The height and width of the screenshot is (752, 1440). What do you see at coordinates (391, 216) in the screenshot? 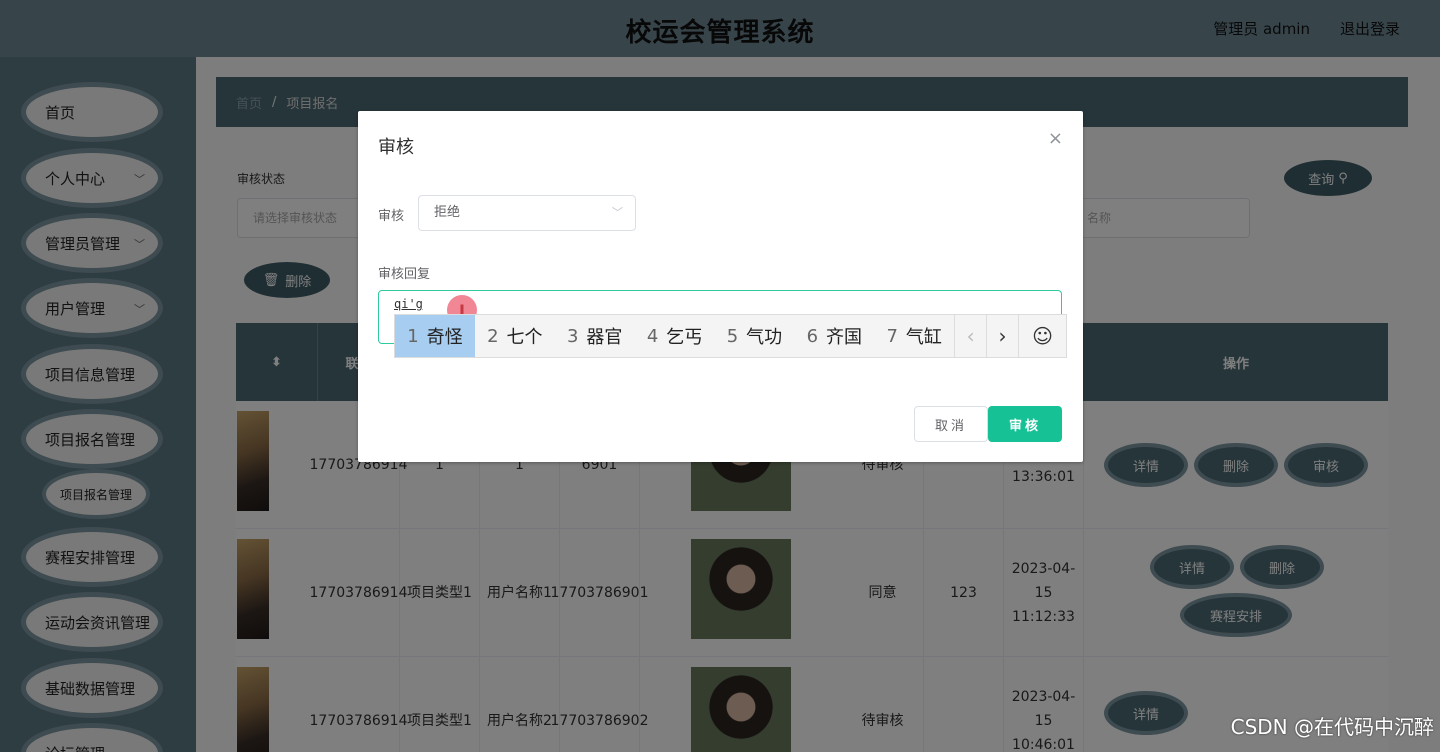
I see `audit-label: 审核` at bounding box center [391, 216].